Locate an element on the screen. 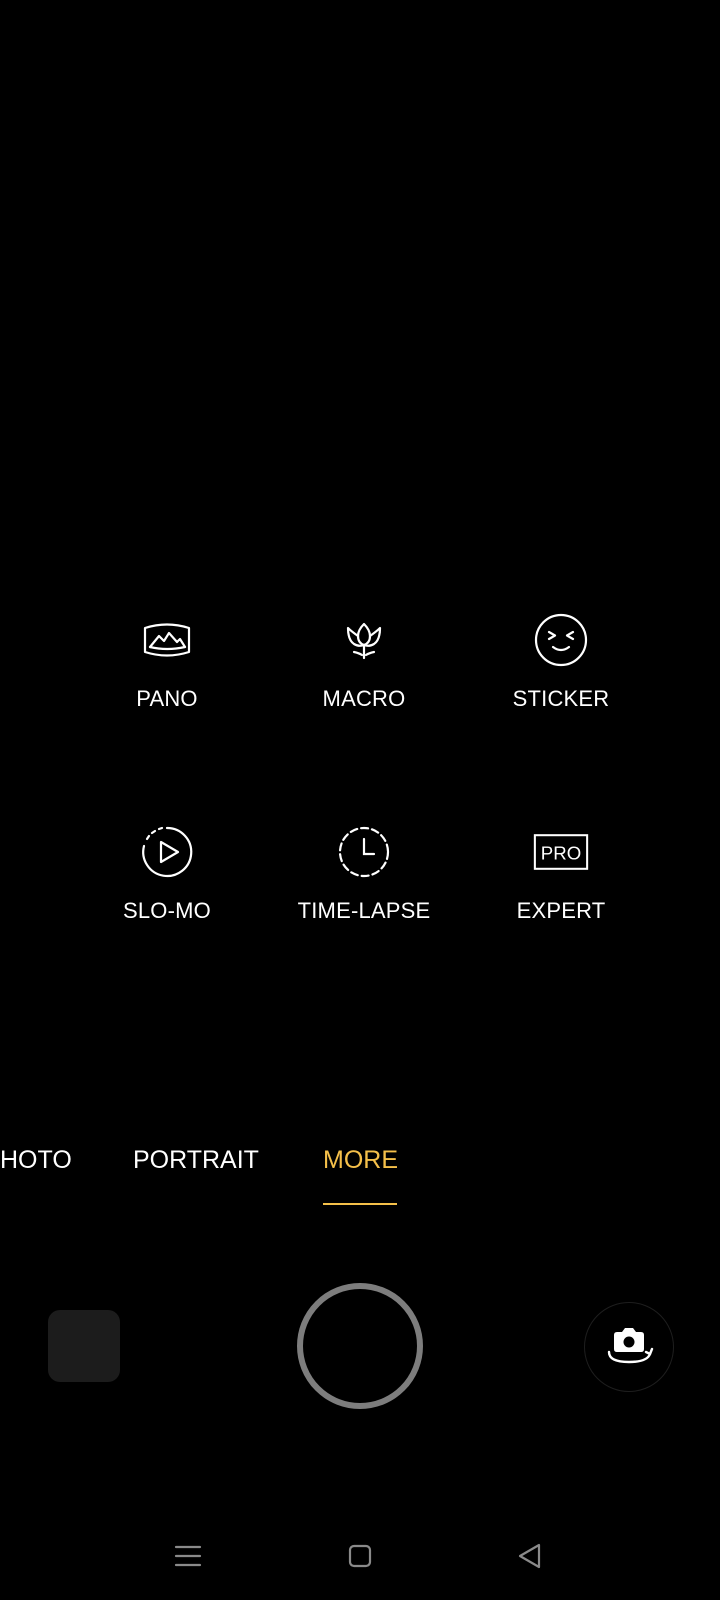 This screenshot has height=1600, width=720. mode-expert: PRO EXPERT is located at coordinates (561, 877).